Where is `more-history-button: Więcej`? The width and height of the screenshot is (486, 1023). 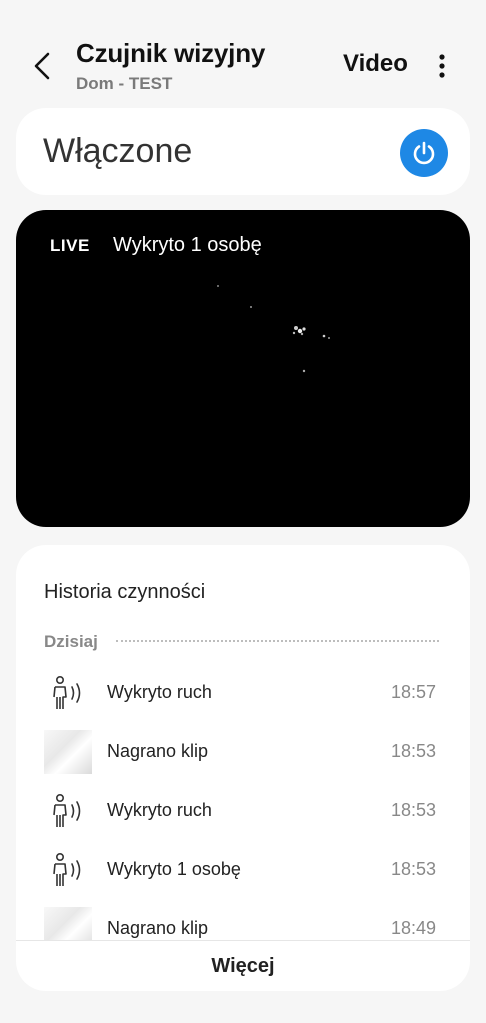
more-history-button: Więcej is located at coordinates (243, 965).